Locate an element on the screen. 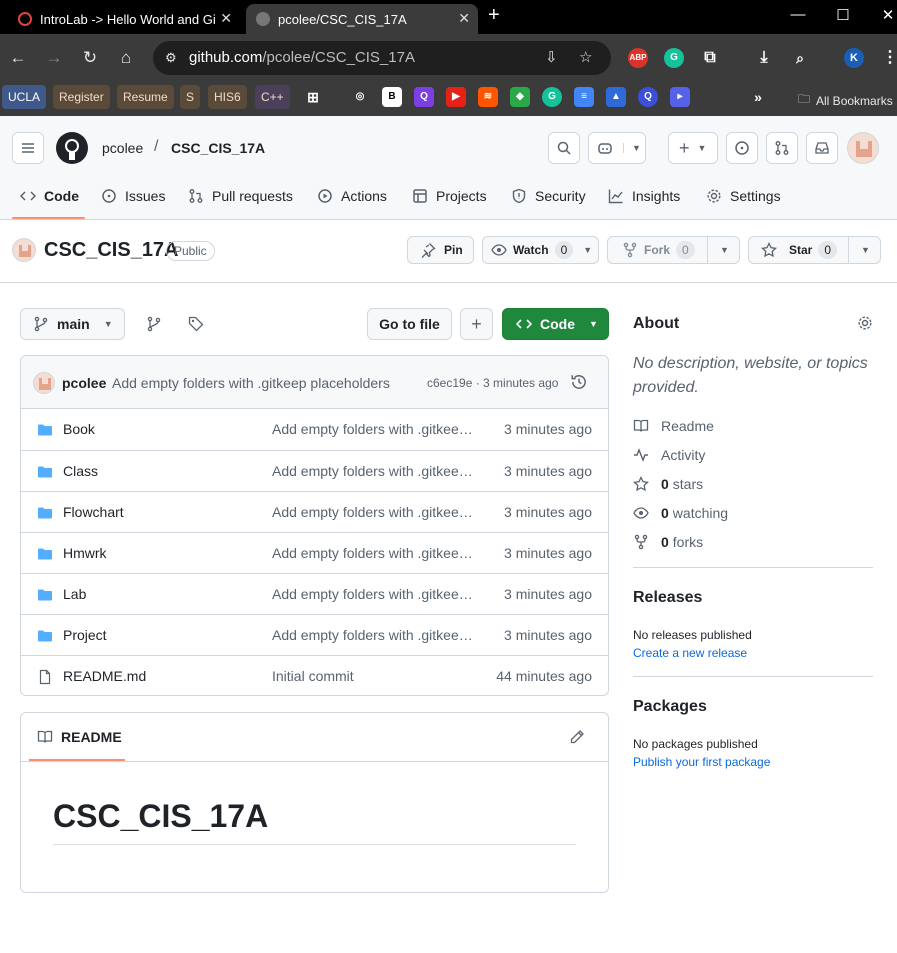 This screenshot has width=897, height=953. hamburger-menu-button is located at coordinates (28, 148).